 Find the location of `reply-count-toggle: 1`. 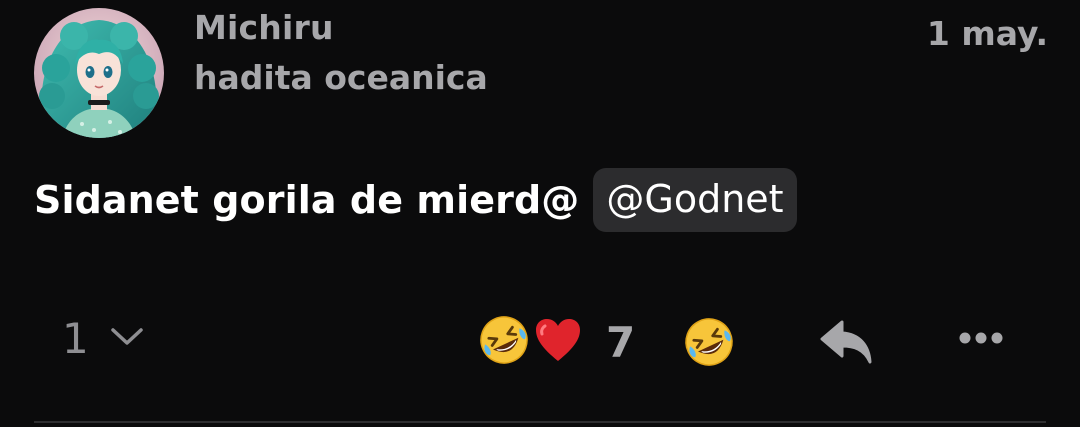

reply-count-toggle: 1 is located at coordinates (103, 338).